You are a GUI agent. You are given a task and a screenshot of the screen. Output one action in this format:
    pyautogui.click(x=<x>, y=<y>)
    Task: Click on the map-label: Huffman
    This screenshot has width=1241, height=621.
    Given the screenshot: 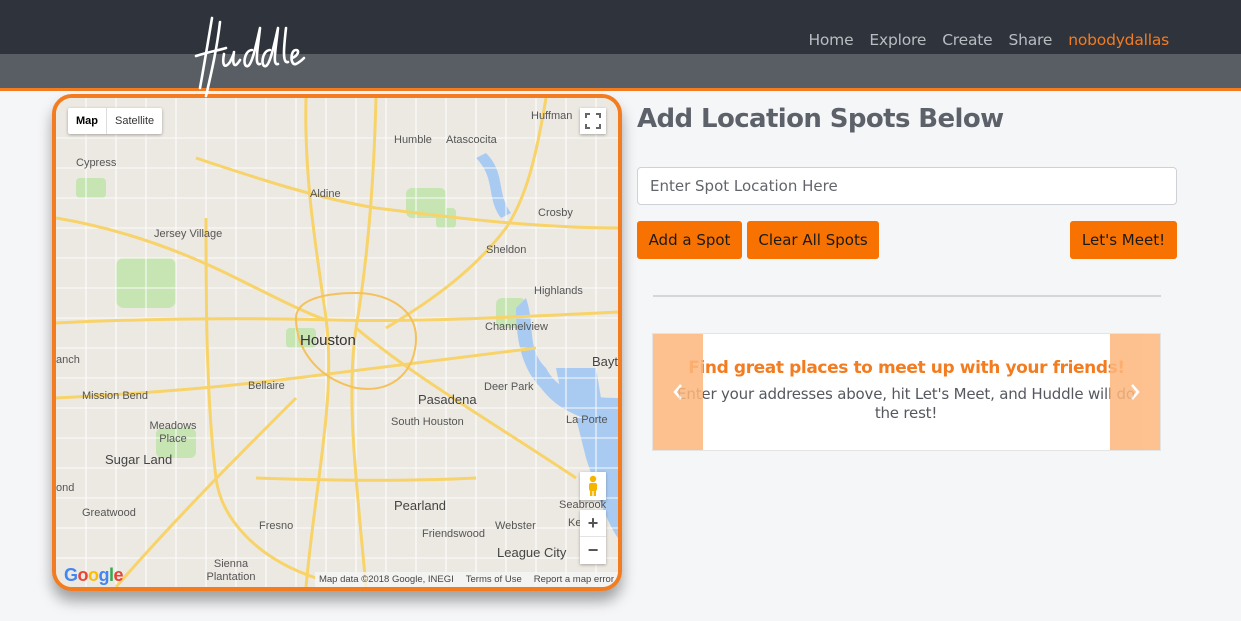 What is the action you would take?
    pyautogui.click(x=552, y=116)
    